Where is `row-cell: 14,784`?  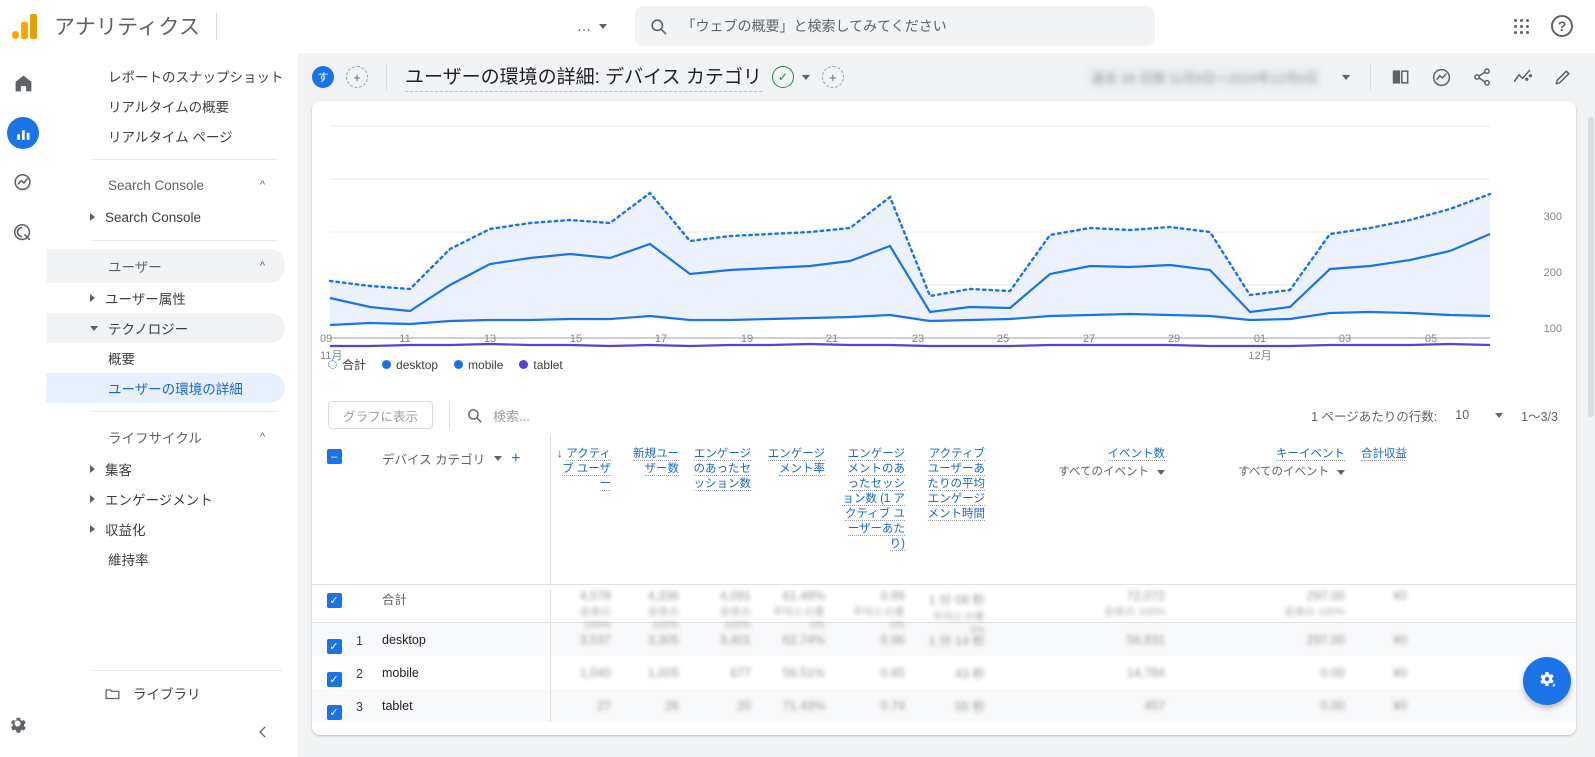 row-cell: 14,784 is located at coordinates (1145, 672).